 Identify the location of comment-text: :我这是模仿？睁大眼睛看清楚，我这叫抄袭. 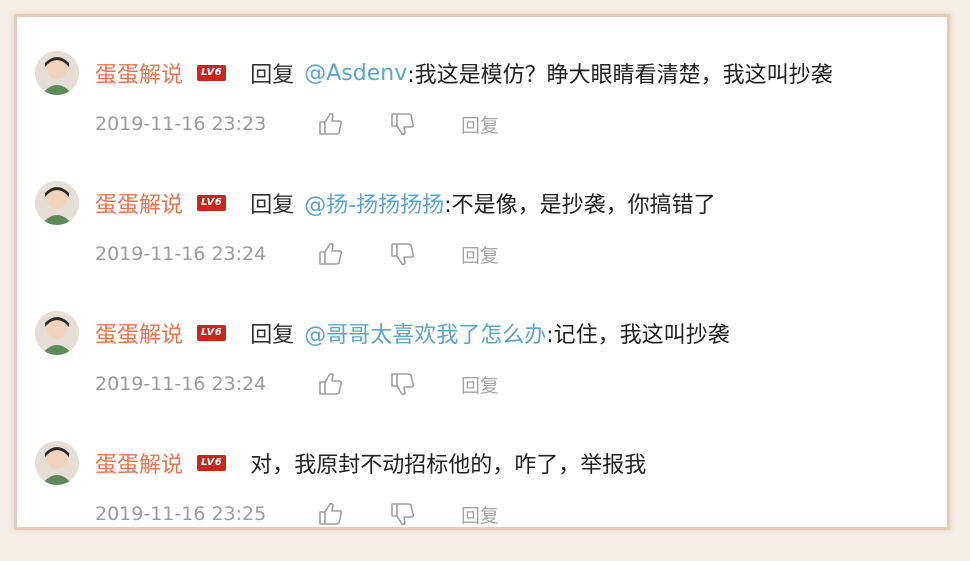
(620, 75).